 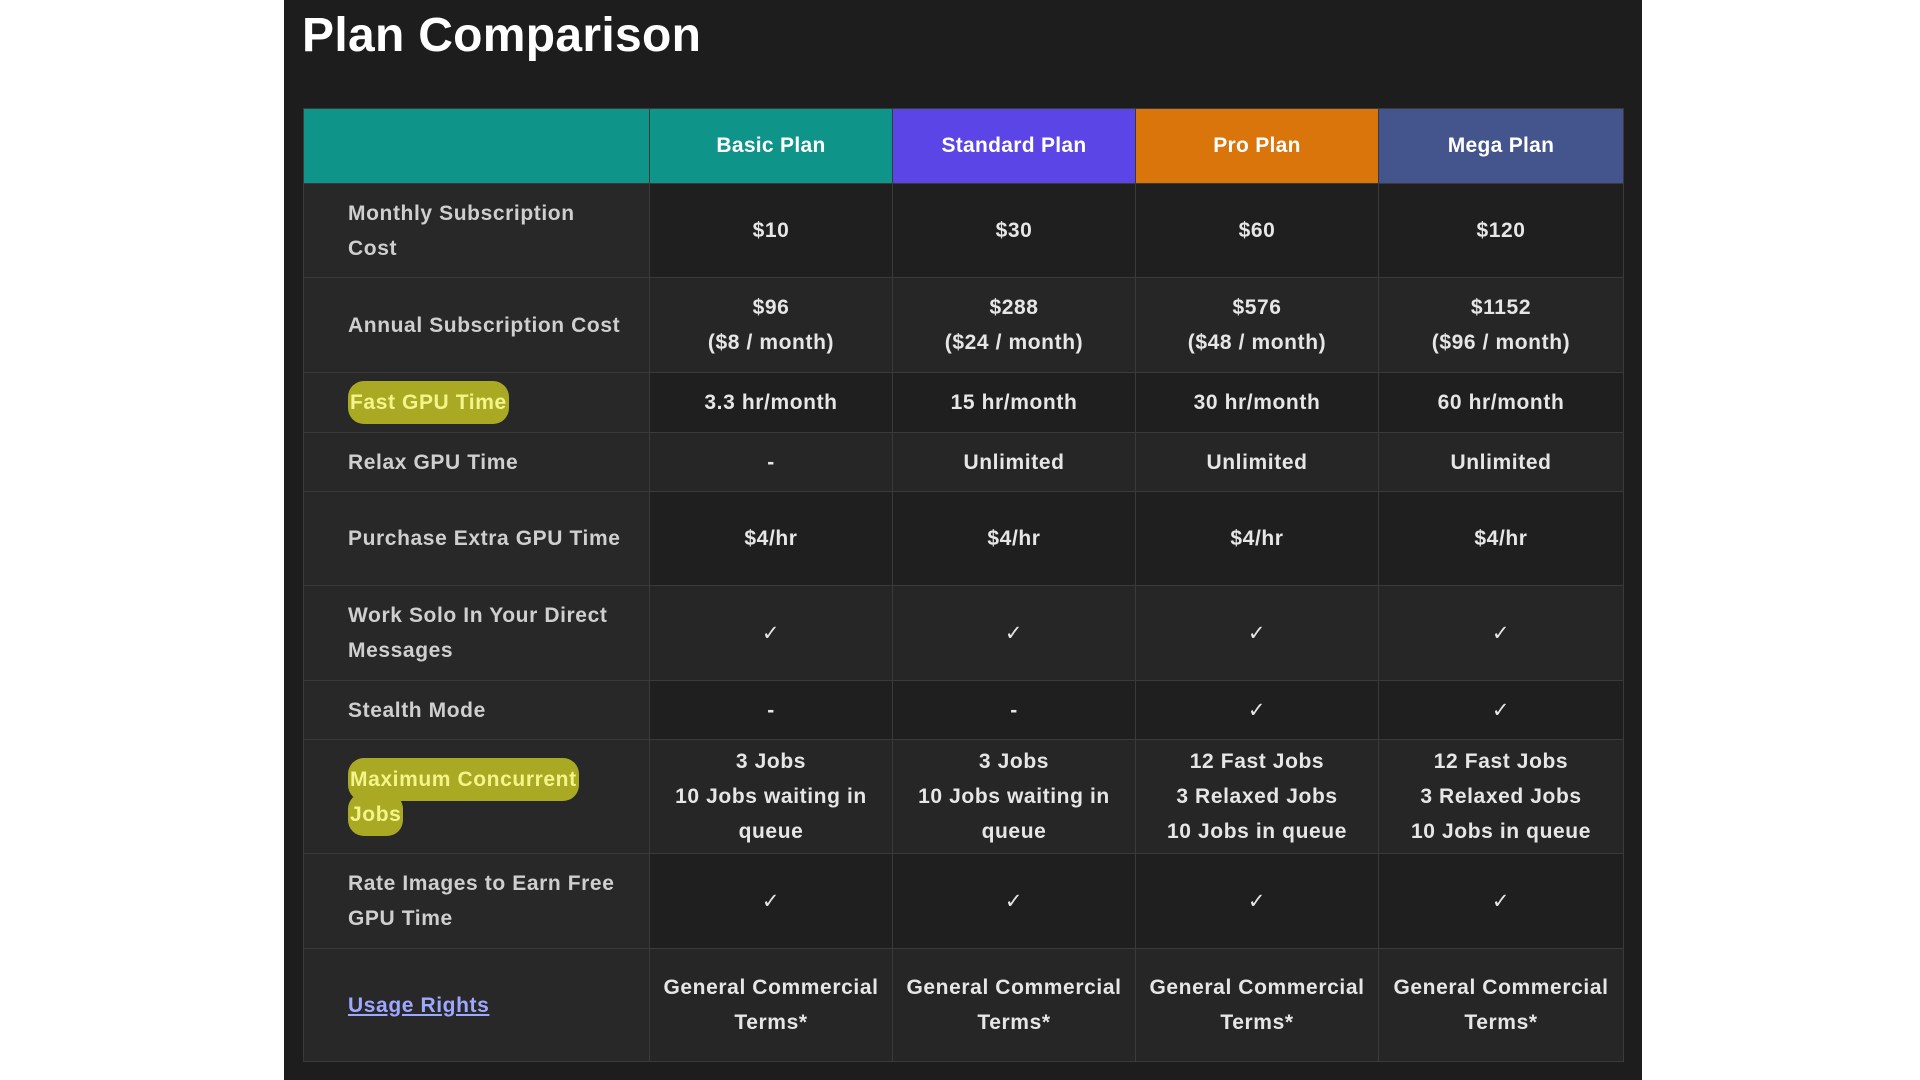 I want to click on usage-rights-link: Usage Rights, so click(x=418, y=1005).